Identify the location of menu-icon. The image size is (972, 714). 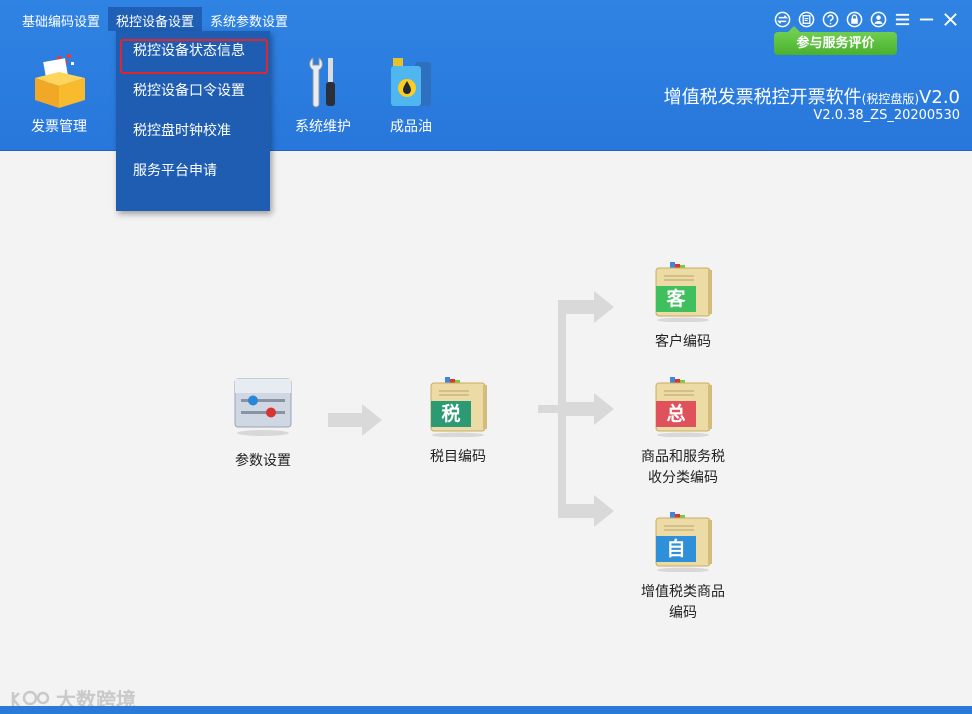
(902, 19).